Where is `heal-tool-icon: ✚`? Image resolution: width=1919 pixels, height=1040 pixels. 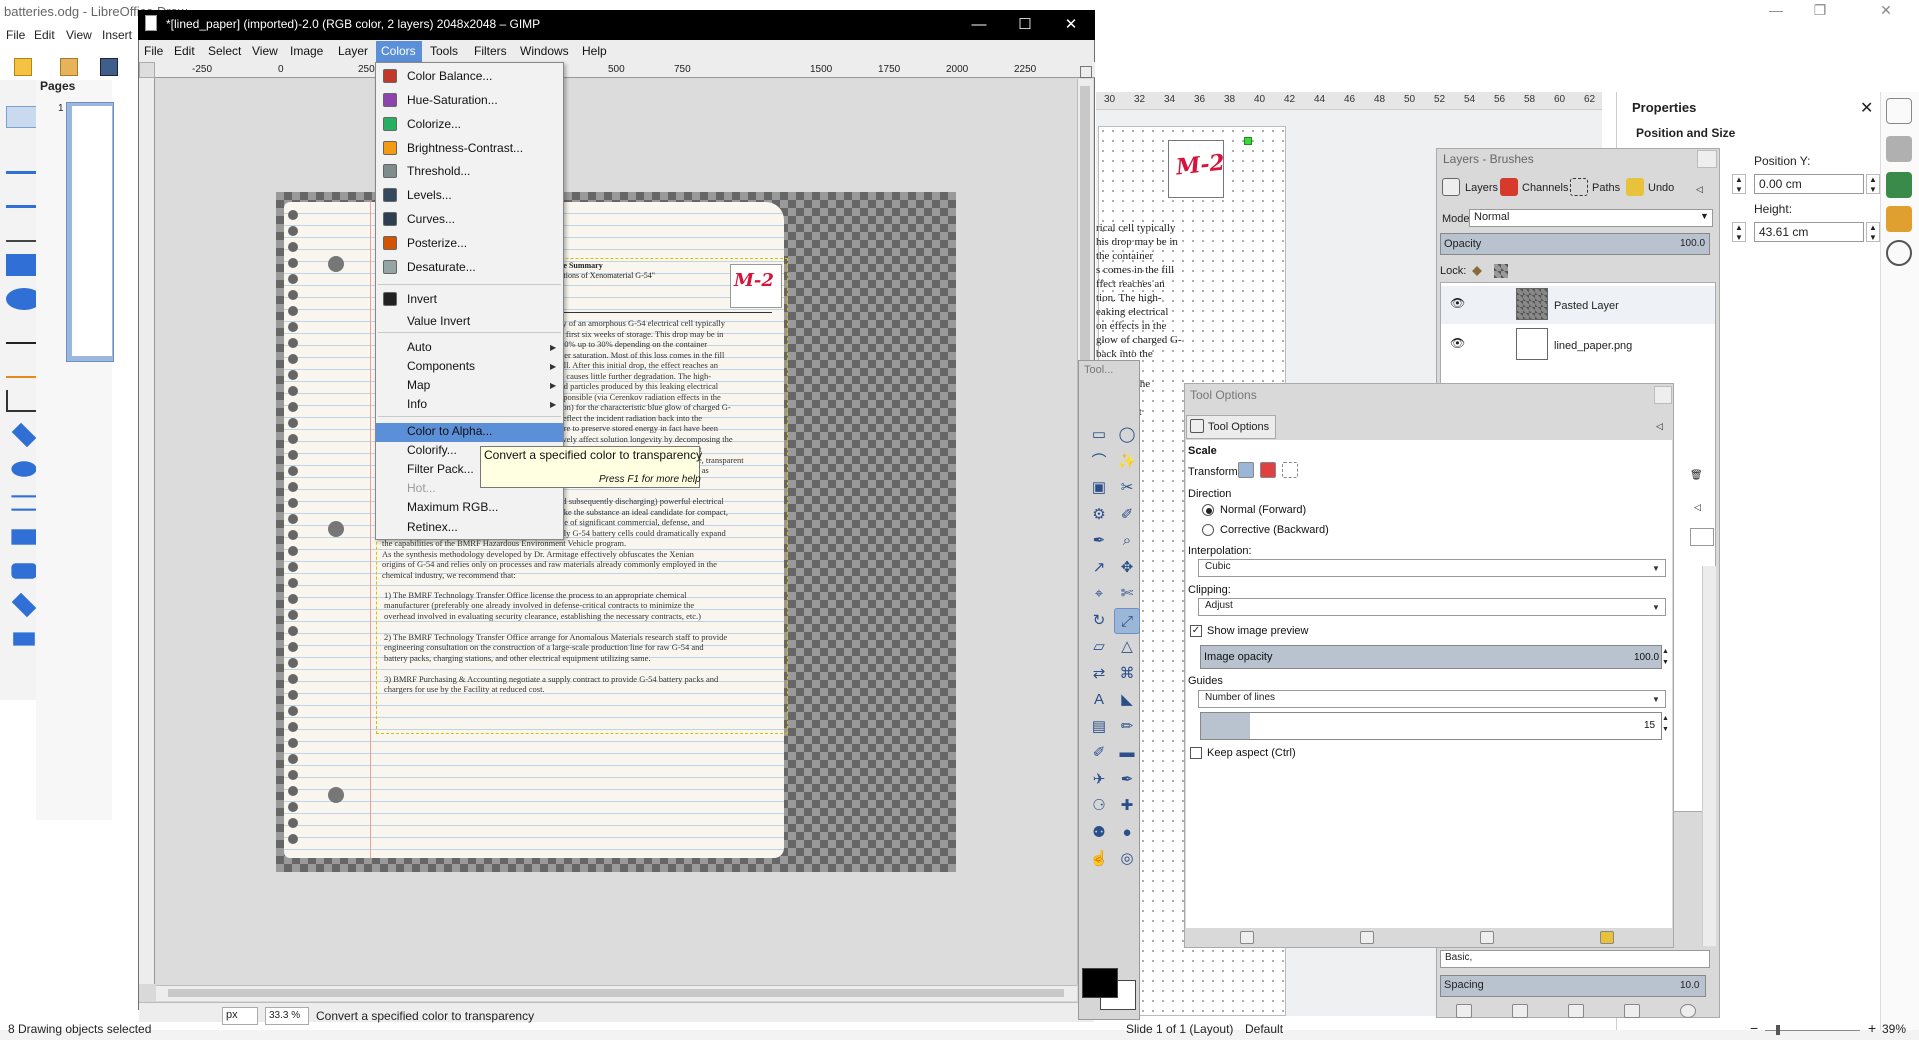 heal-tool-icon: ✚ is located at coordinates (1127, 806).